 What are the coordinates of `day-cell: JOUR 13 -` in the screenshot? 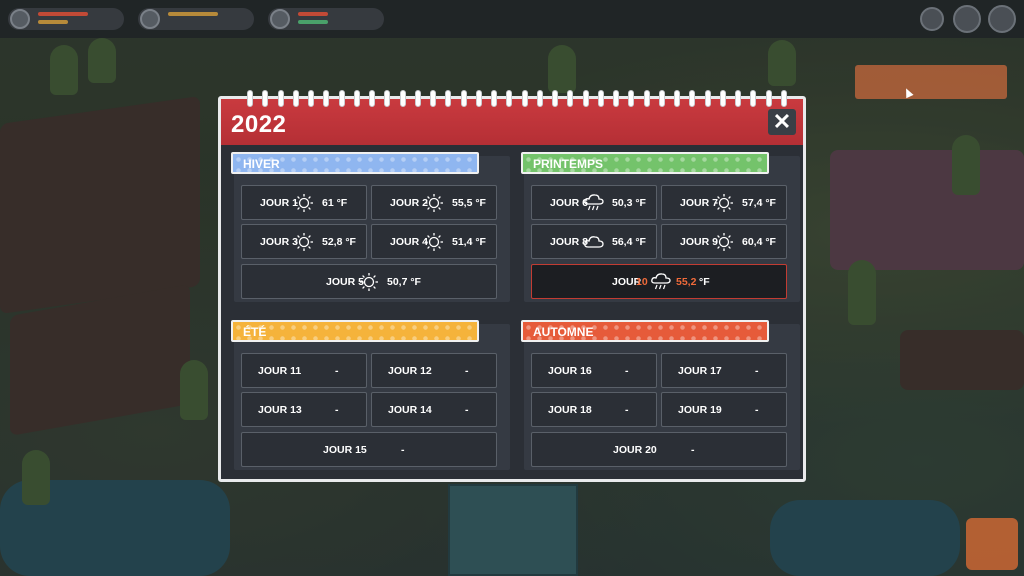 It's located at (304, 409).